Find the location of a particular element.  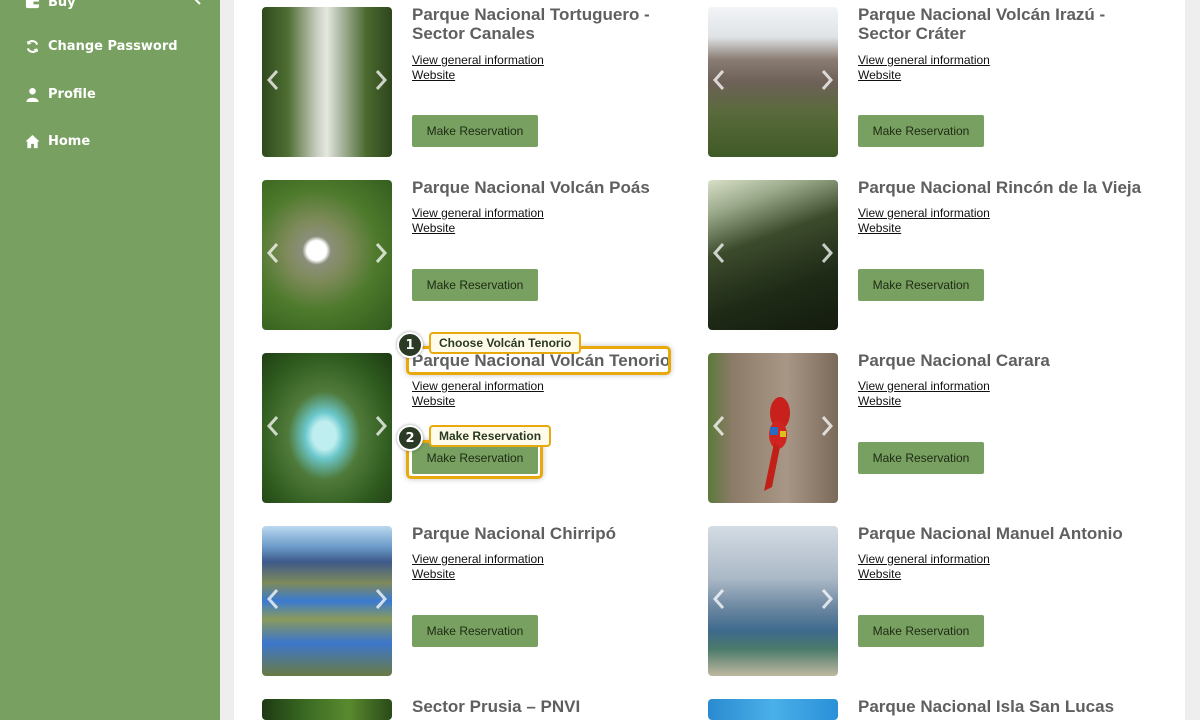

sidebar-item-home: Home is located at coordinates (57, 141).